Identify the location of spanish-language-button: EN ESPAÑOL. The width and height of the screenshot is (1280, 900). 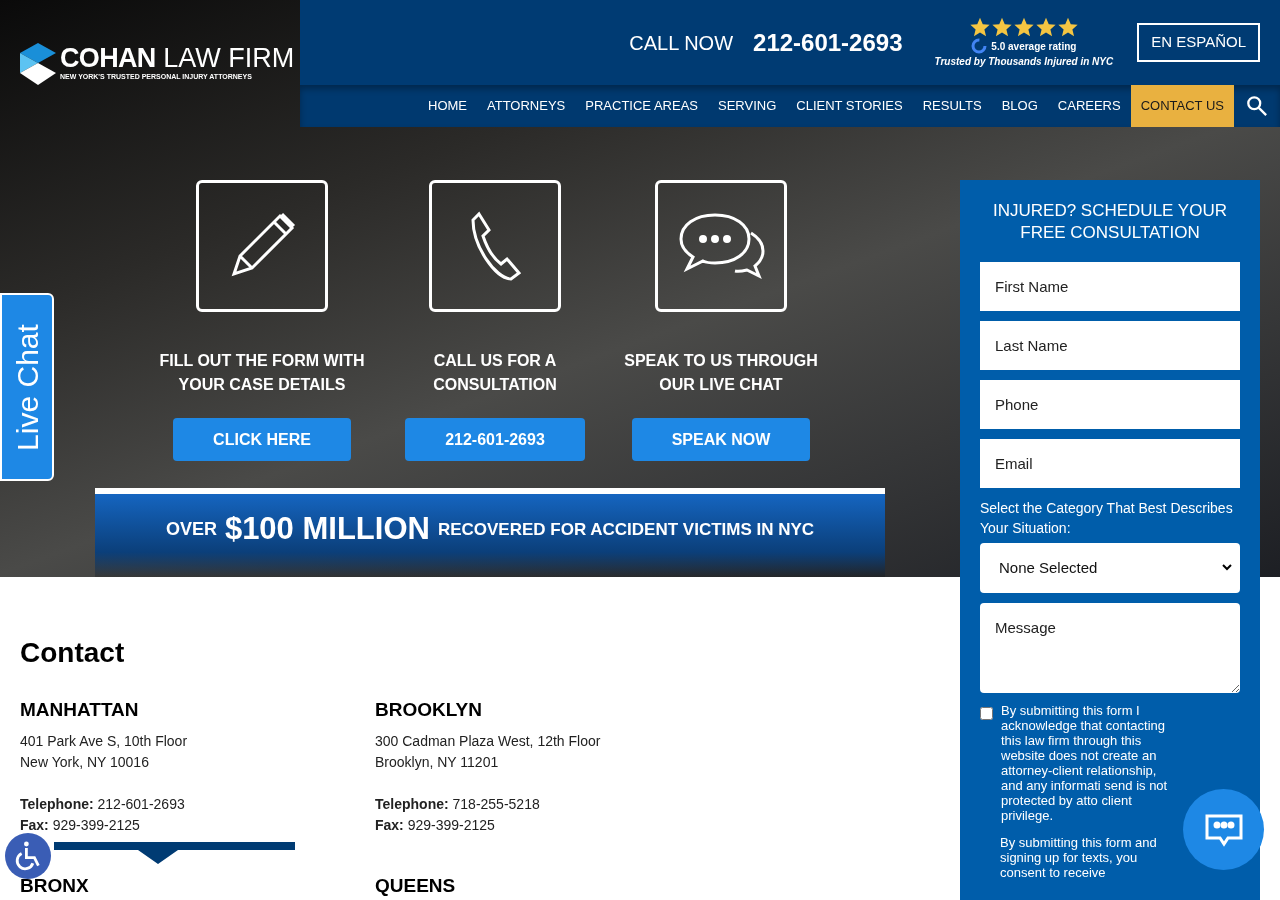
(1198, 42).